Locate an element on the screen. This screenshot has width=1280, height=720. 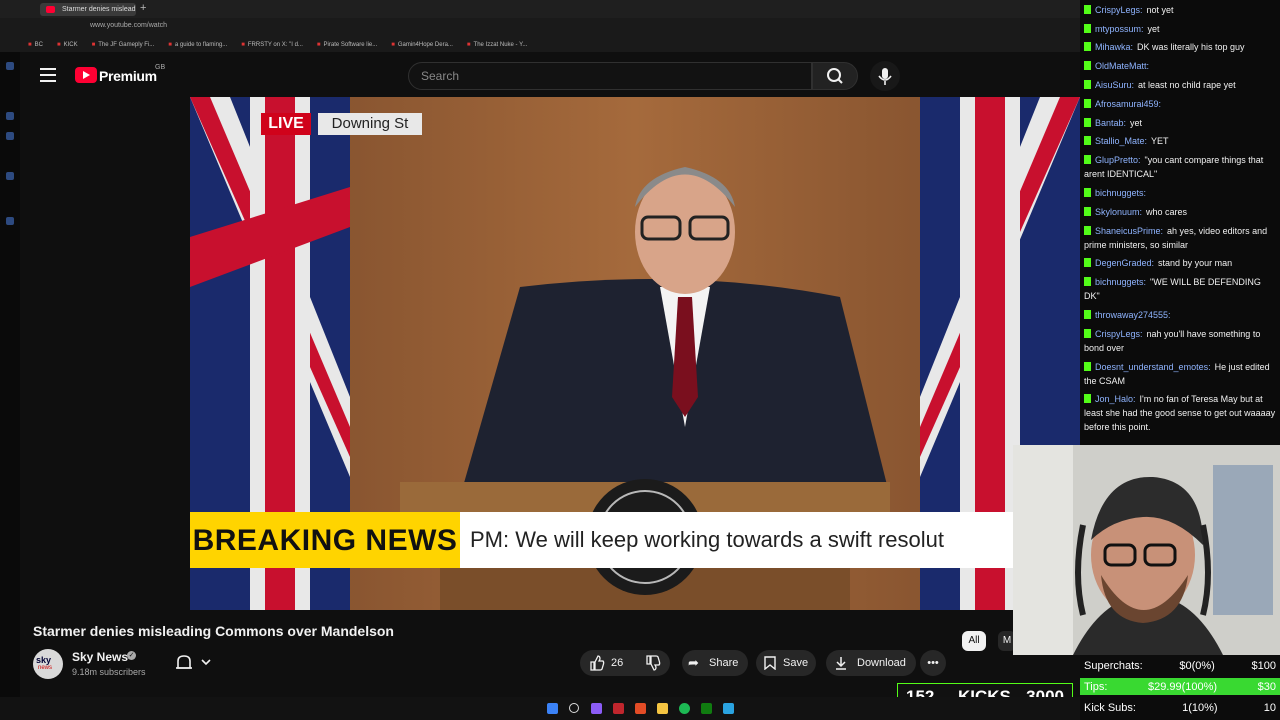
windows-taskbar is located at coordinates (540, 708).